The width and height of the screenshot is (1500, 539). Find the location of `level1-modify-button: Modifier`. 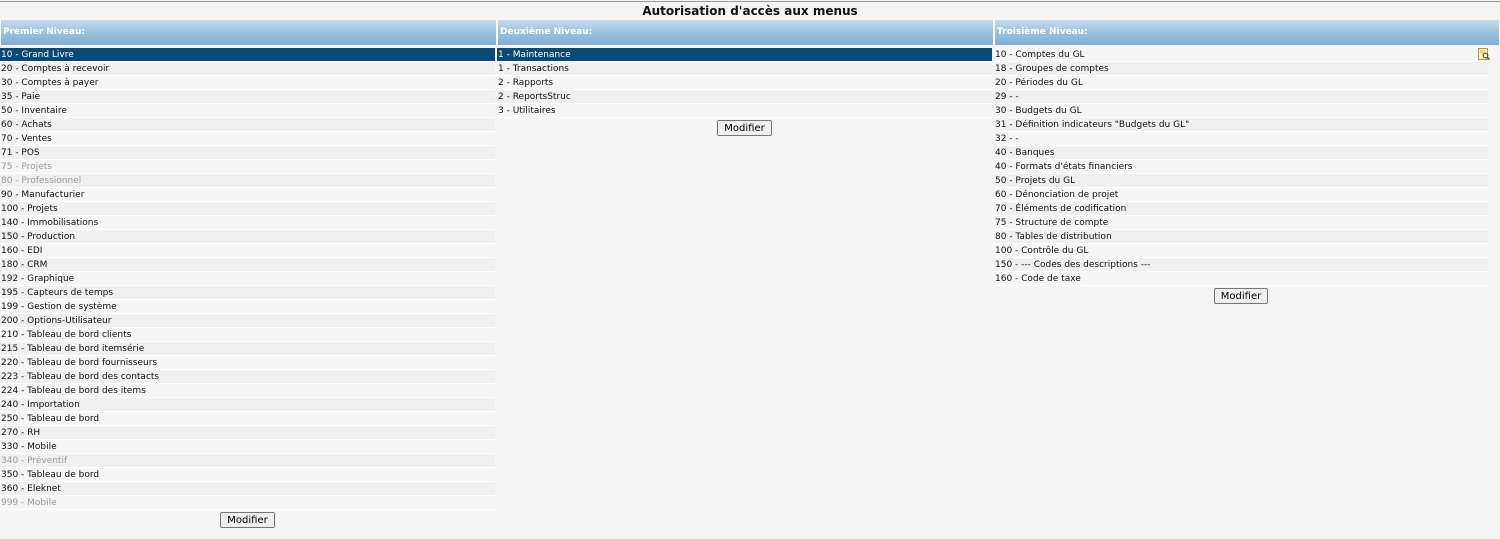

level1-modify-button: Modifier is located at coordinates (247, 520).